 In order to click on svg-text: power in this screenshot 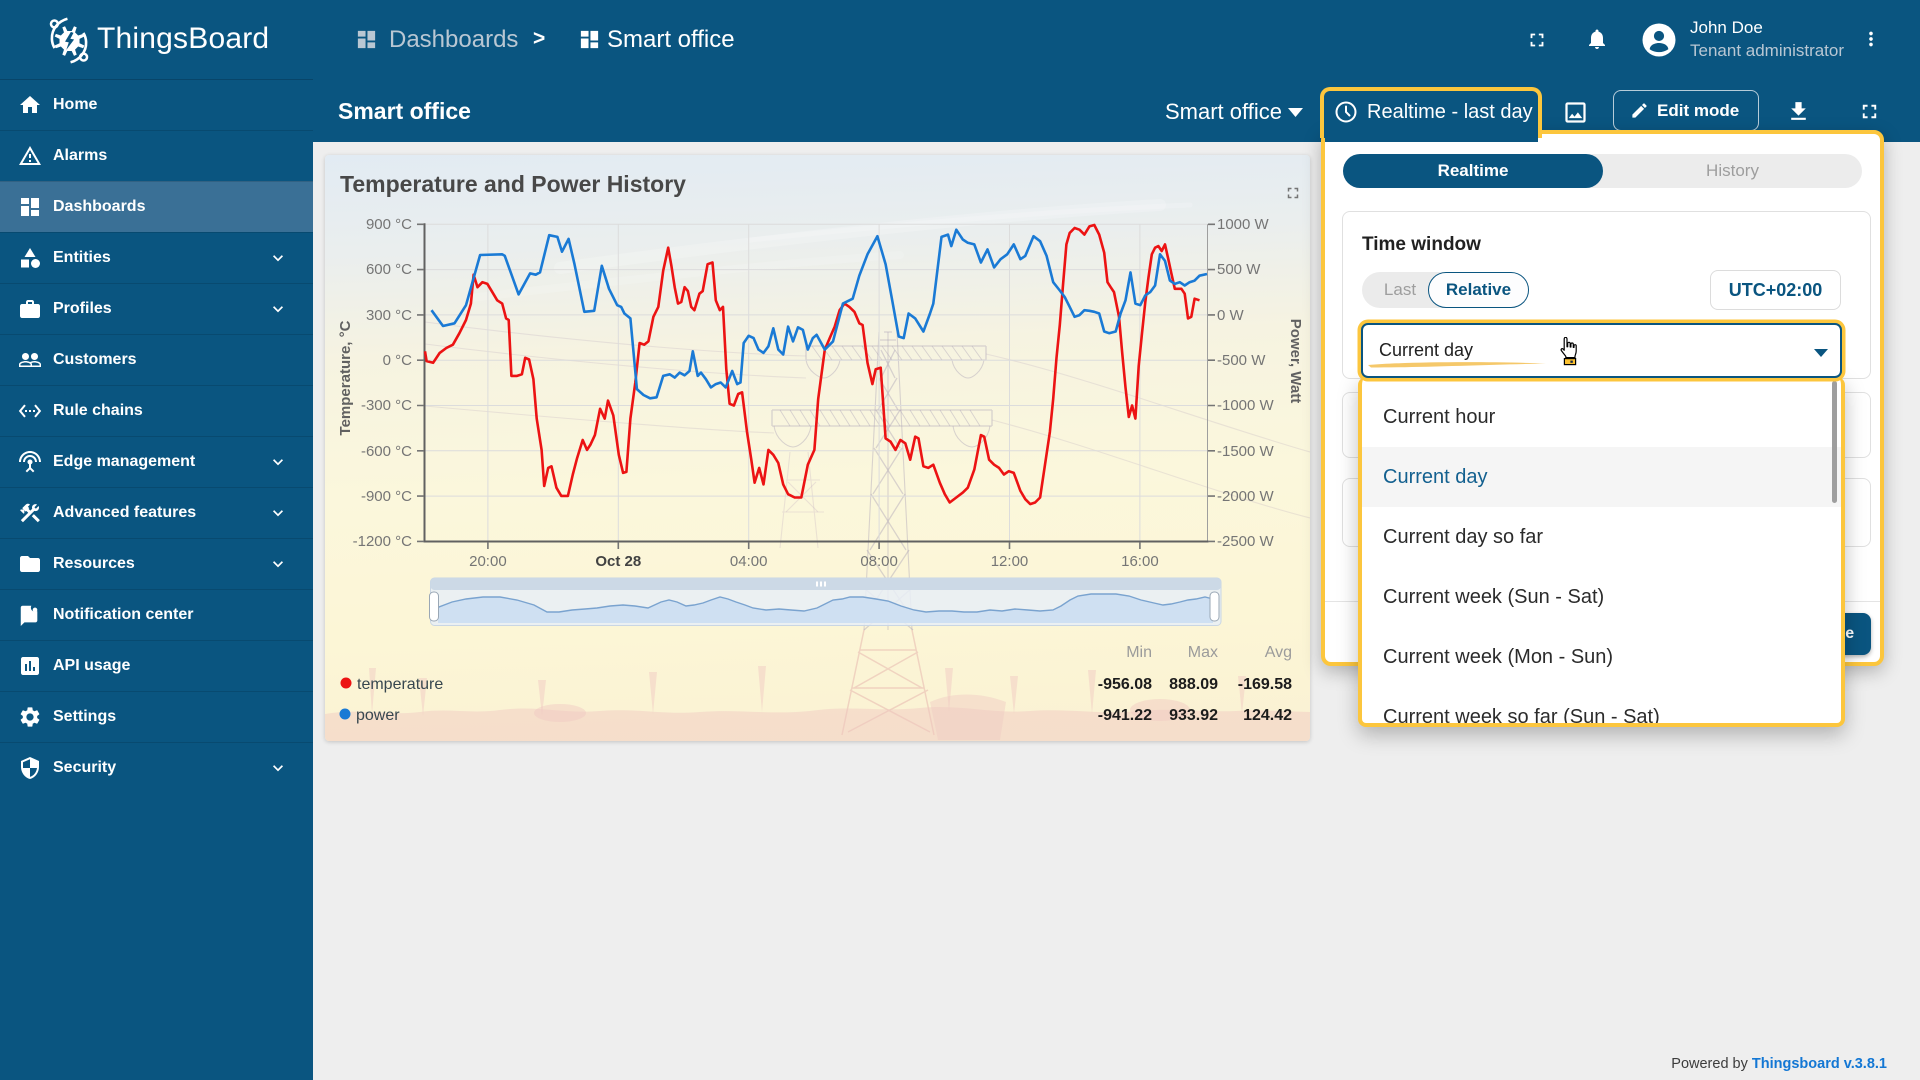, I will do `click(378, 715)`.